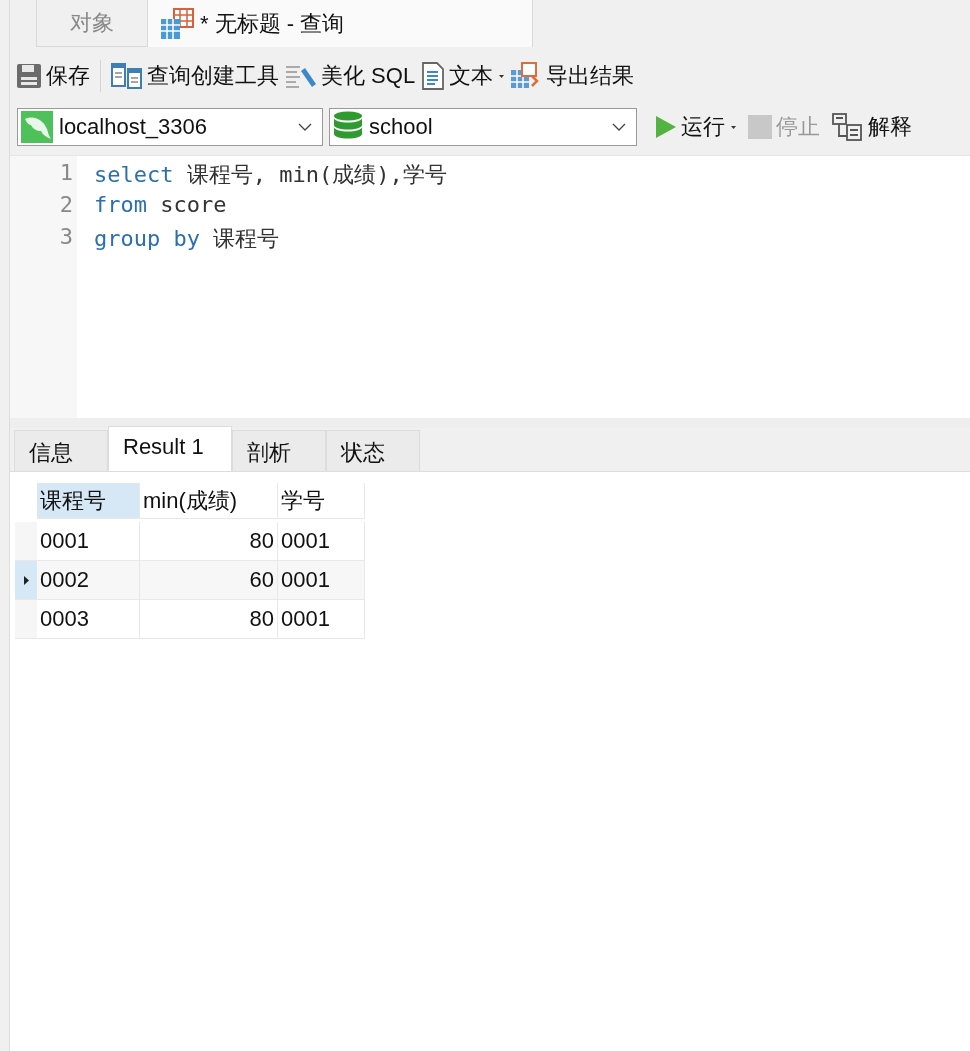  I want to click on toolbar-button: 运行, so click(695, 127).